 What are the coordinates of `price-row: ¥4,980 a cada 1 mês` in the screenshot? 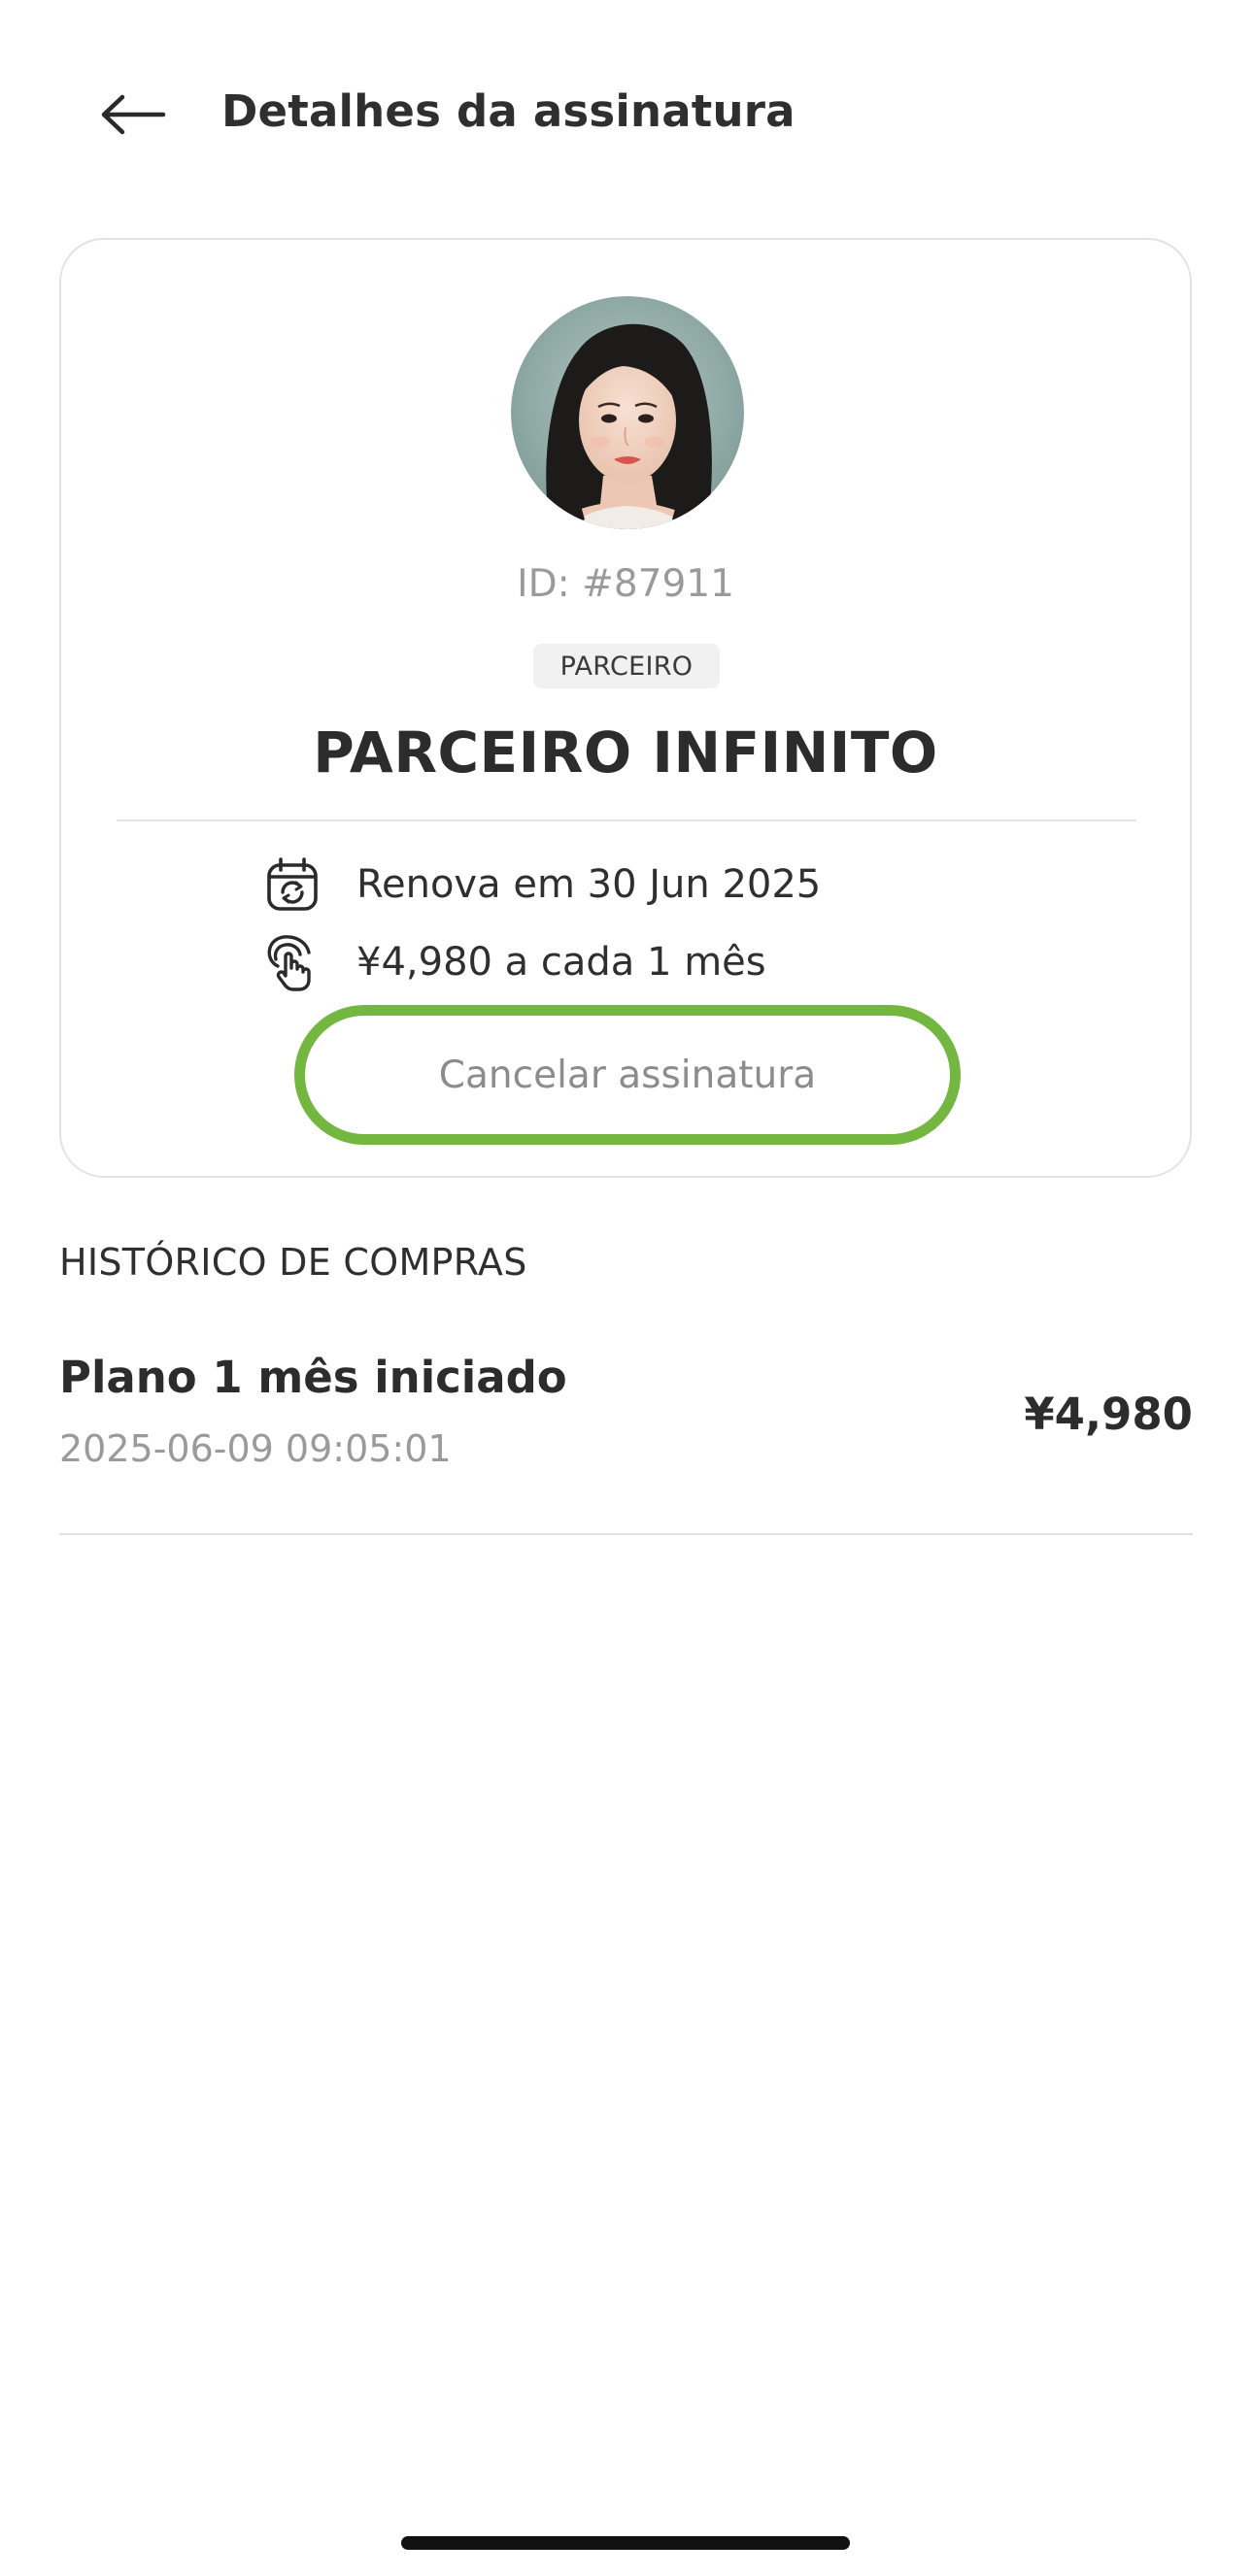 It's located at (514, 962).